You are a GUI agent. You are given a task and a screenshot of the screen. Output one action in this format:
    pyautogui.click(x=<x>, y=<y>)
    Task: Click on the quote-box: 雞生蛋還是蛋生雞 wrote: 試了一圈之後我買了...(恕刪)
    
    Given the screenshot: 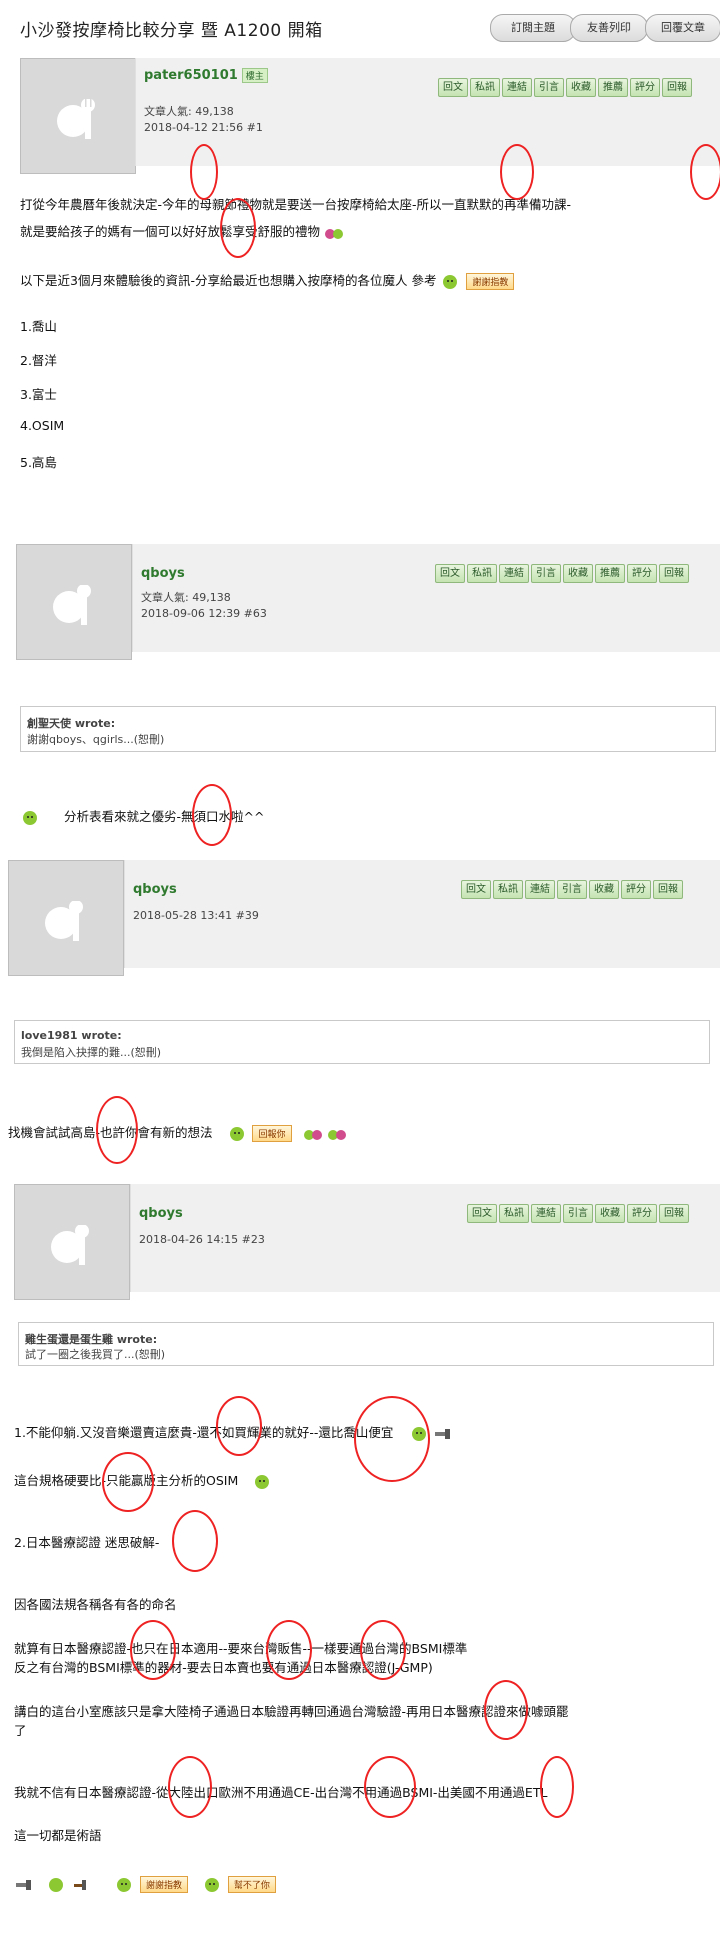 What is the action you would take?
    pyautogui.click(x=366, y=1344)
    